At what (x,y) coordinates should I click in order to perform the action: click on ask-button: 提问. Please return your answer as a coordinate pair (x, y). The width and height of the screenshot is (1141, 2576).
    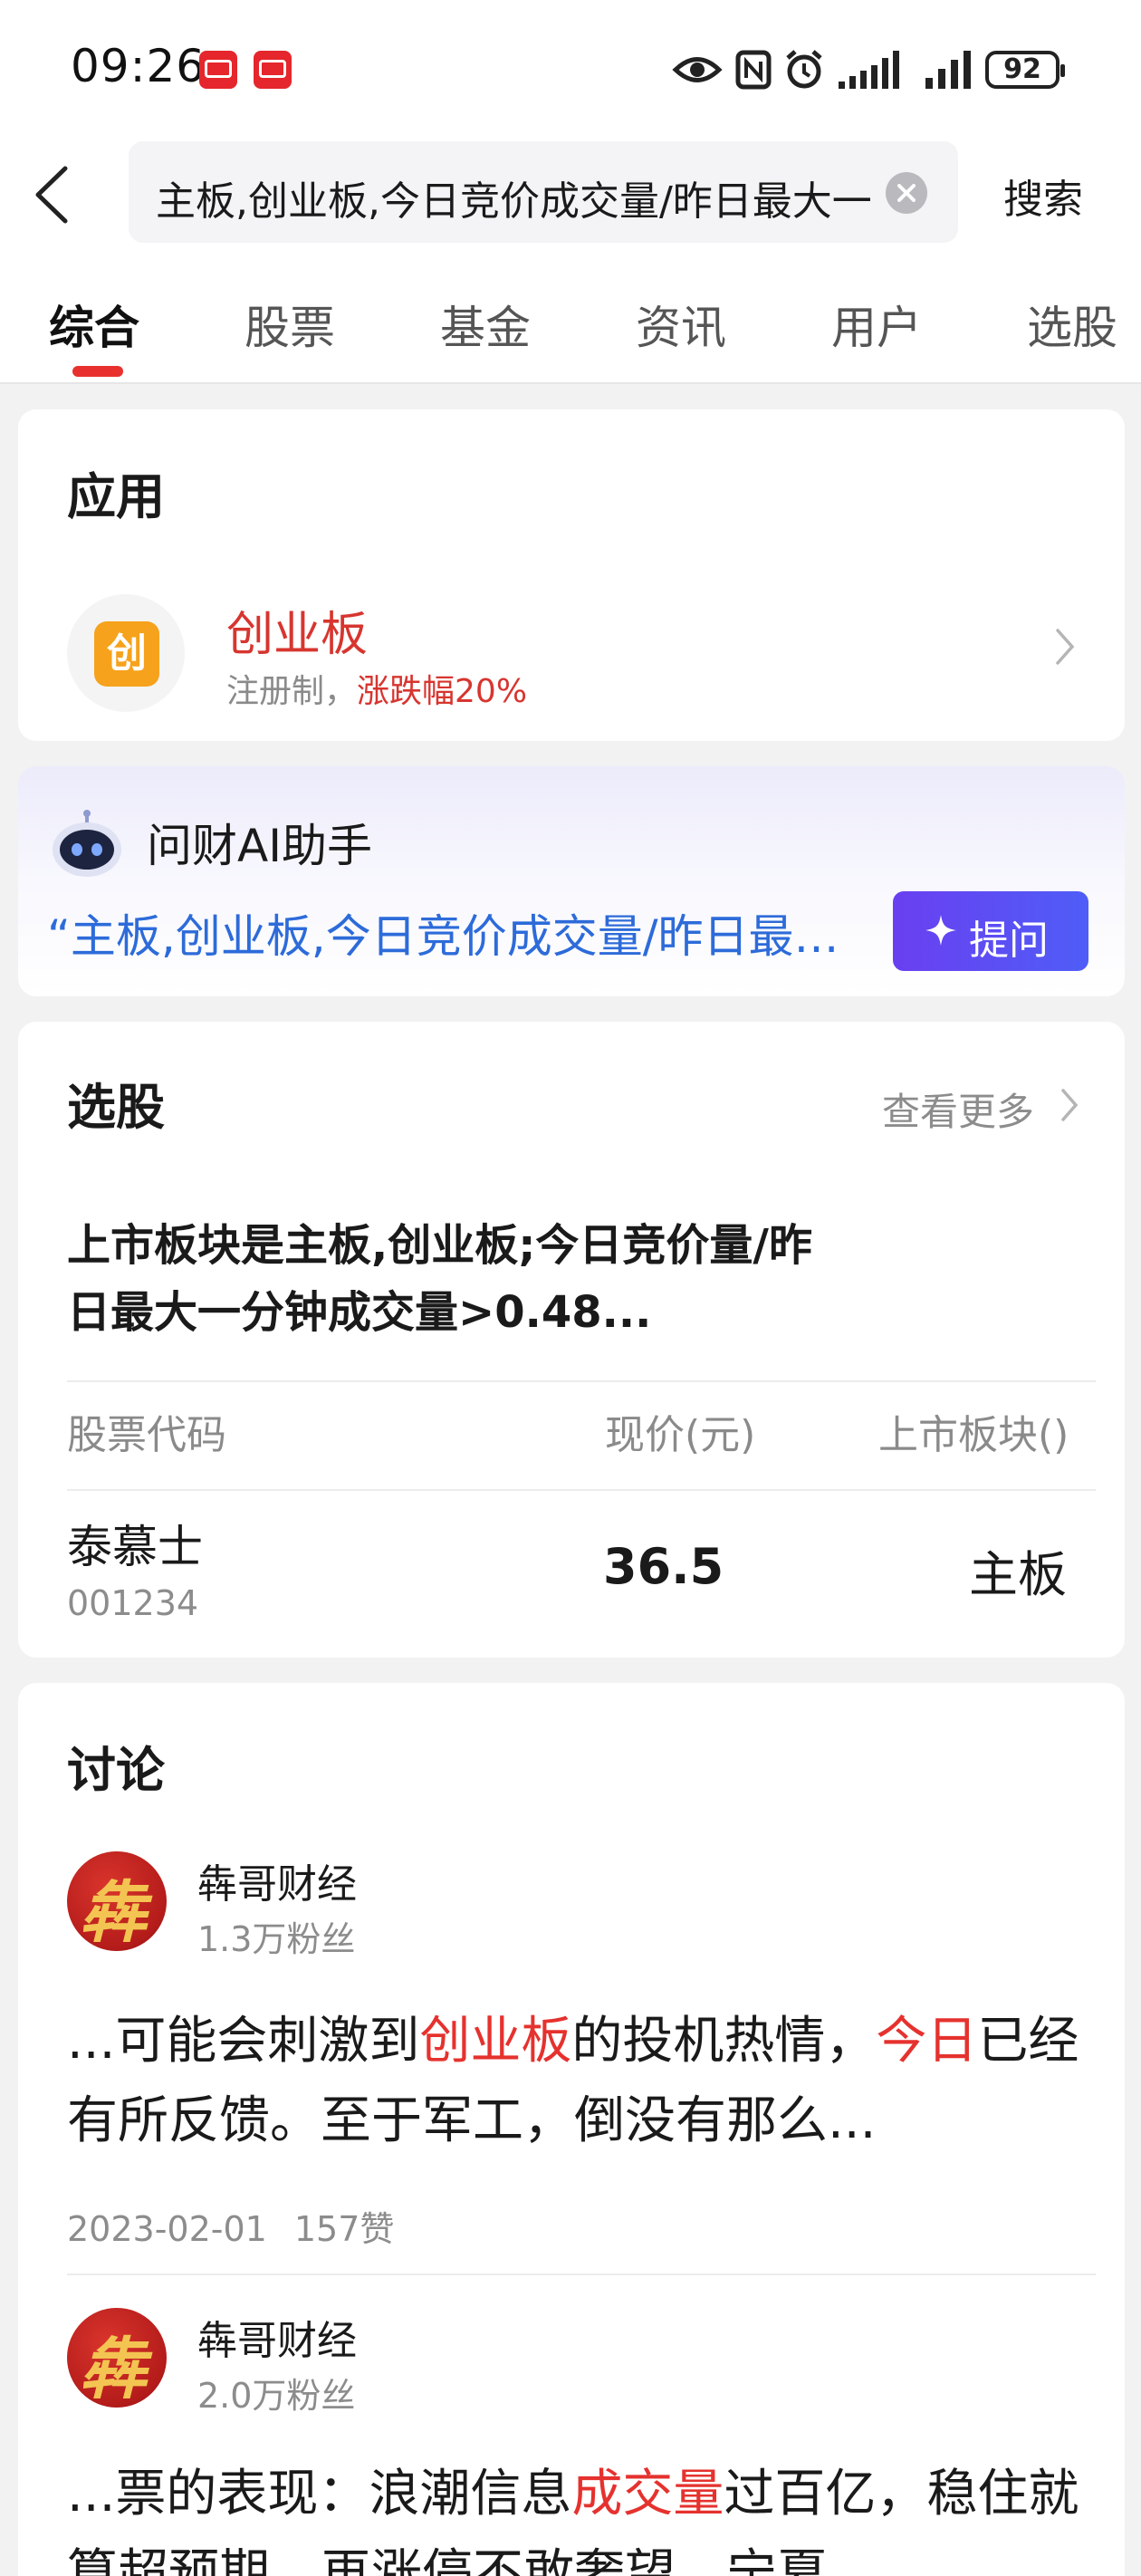
    Looking at the image, I should click on (990, 931).